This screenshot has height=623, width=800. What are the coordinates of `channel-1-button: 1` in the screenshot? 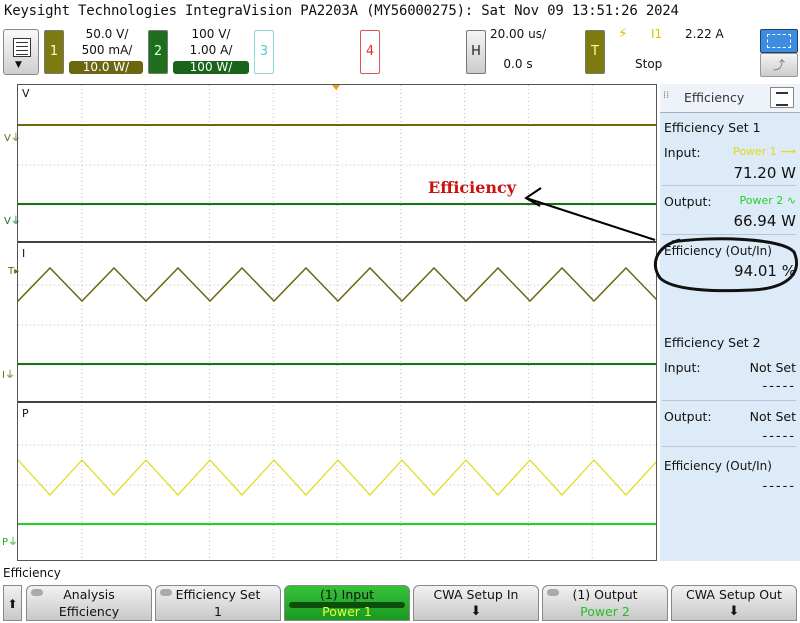 It's located at (54, 52).